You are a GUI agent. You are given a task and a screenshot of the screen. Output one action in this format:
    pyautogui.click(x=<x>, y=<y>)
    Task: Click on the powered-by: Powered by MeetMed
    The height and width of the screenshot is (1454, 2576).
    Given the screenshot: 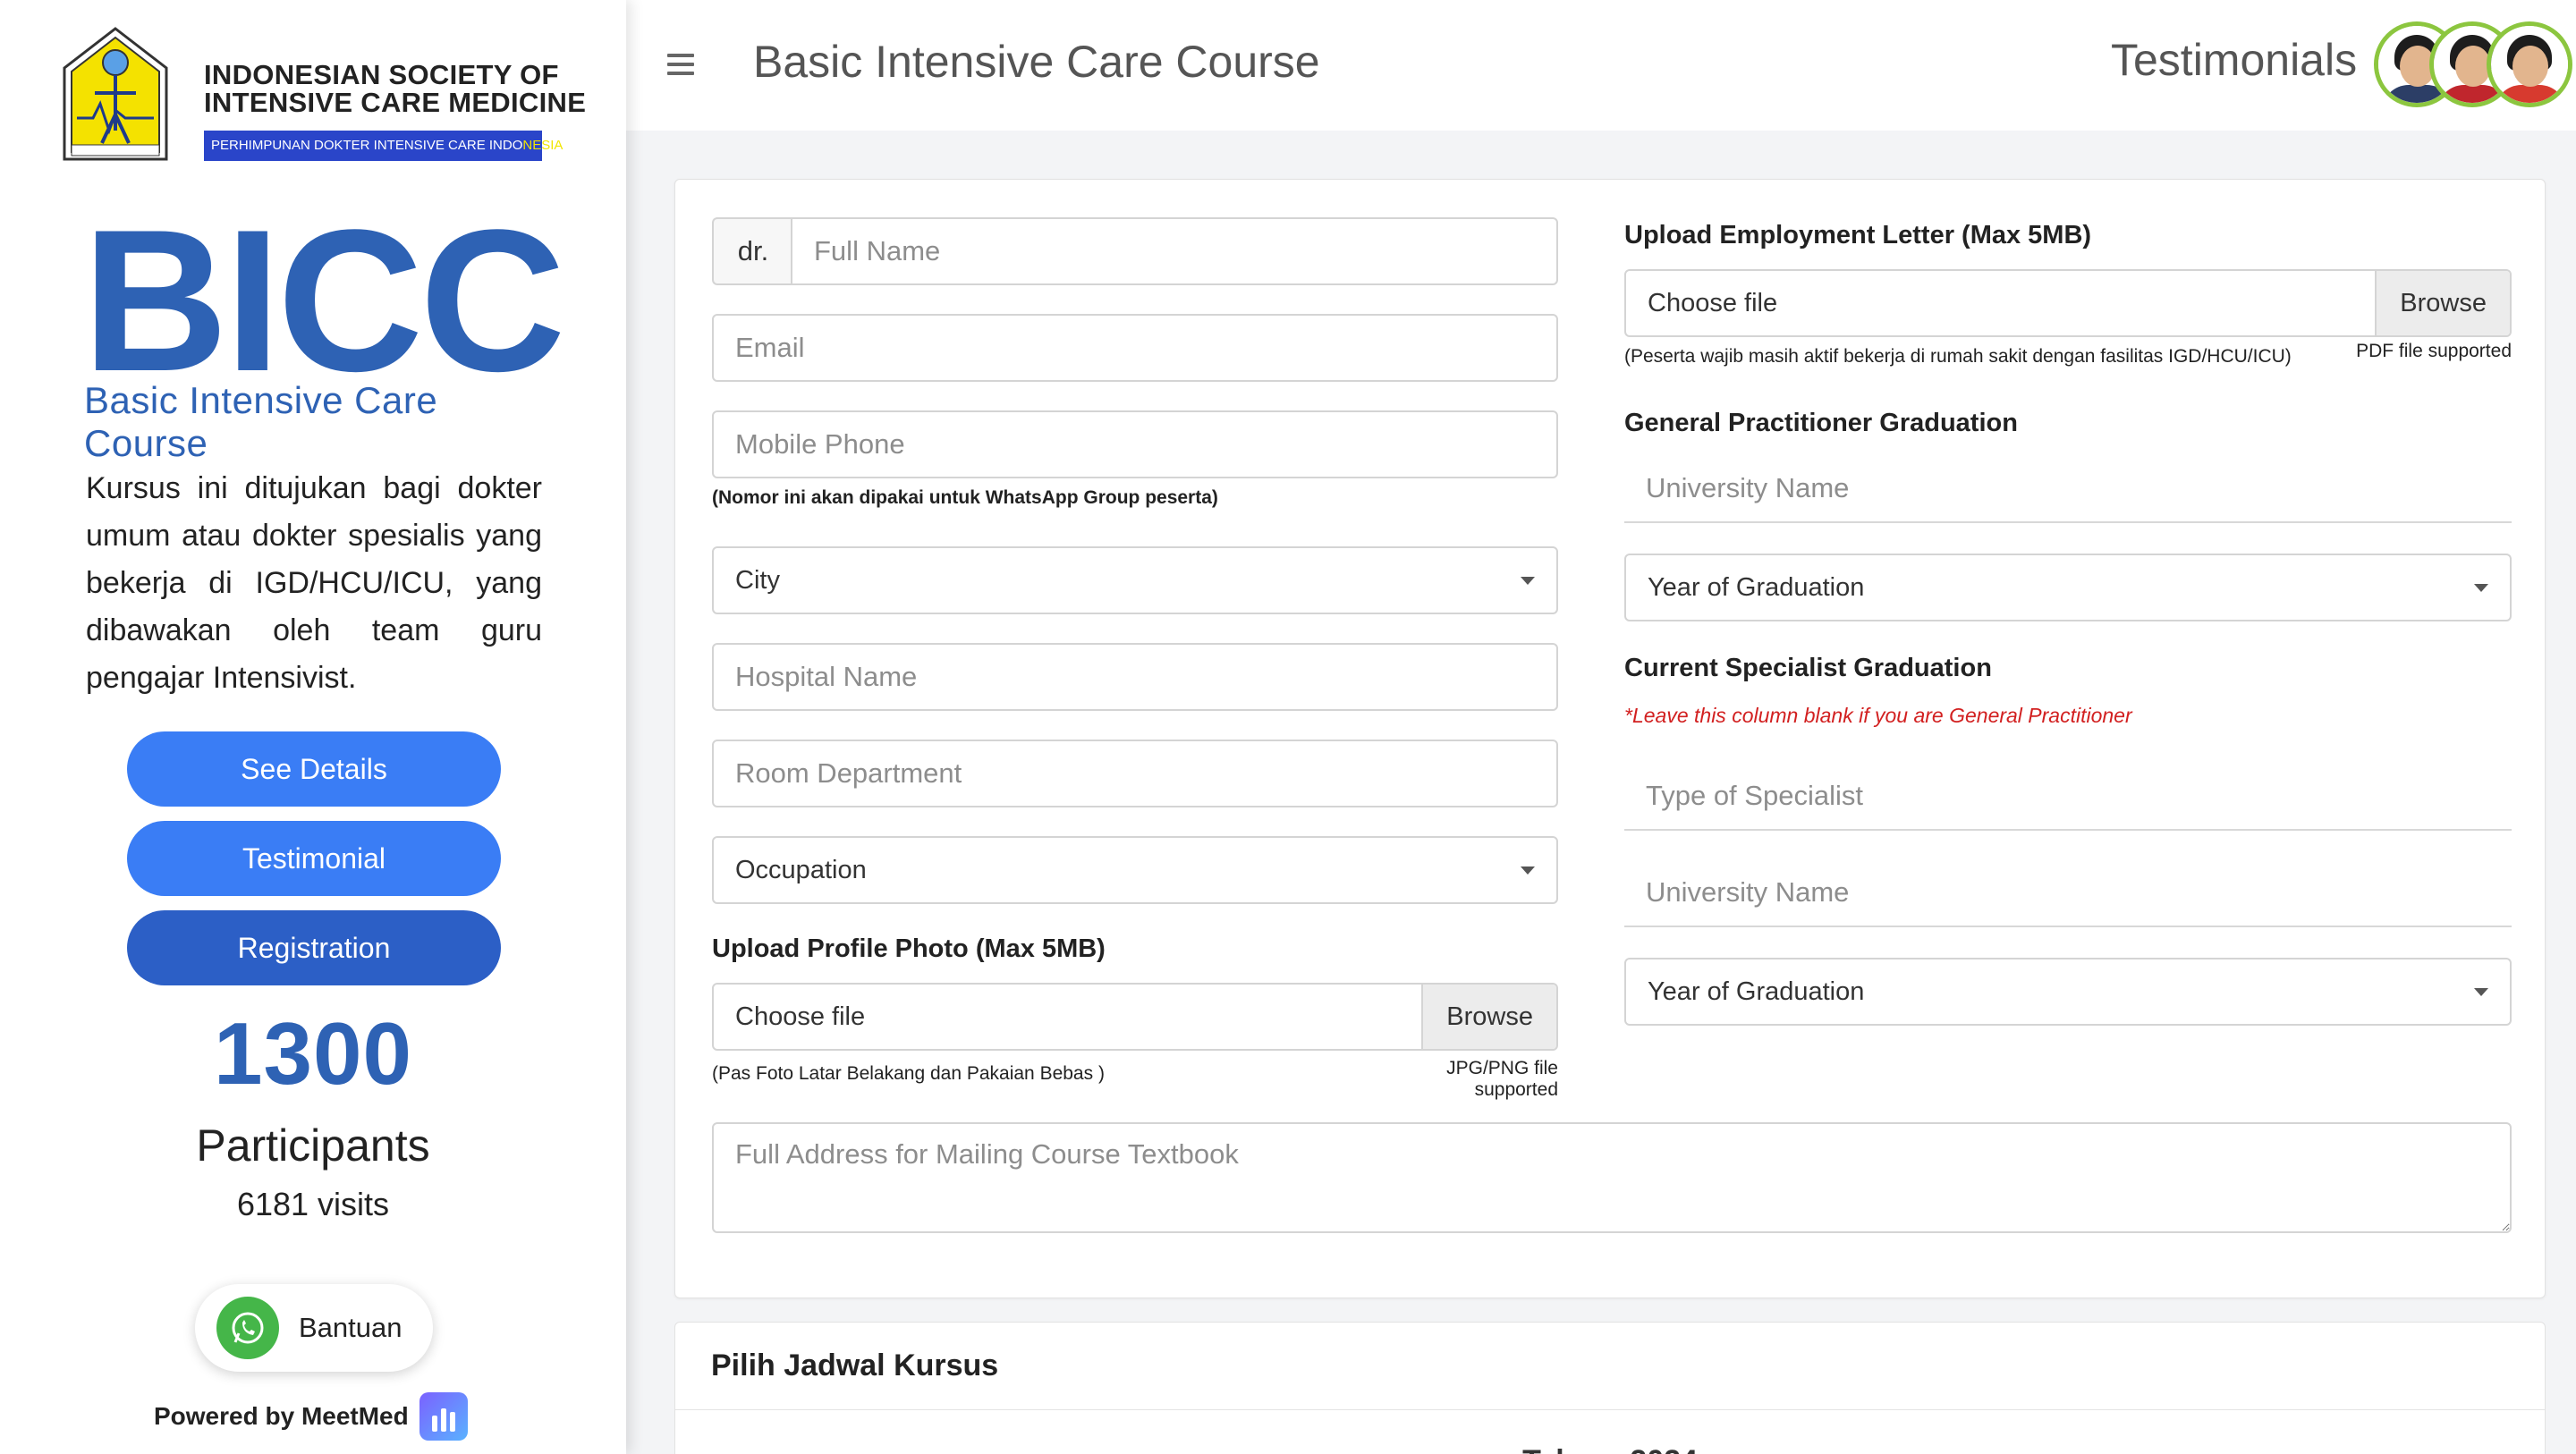 What is the action you would take?
    pyautogui.click(x=311, y=1416)
    